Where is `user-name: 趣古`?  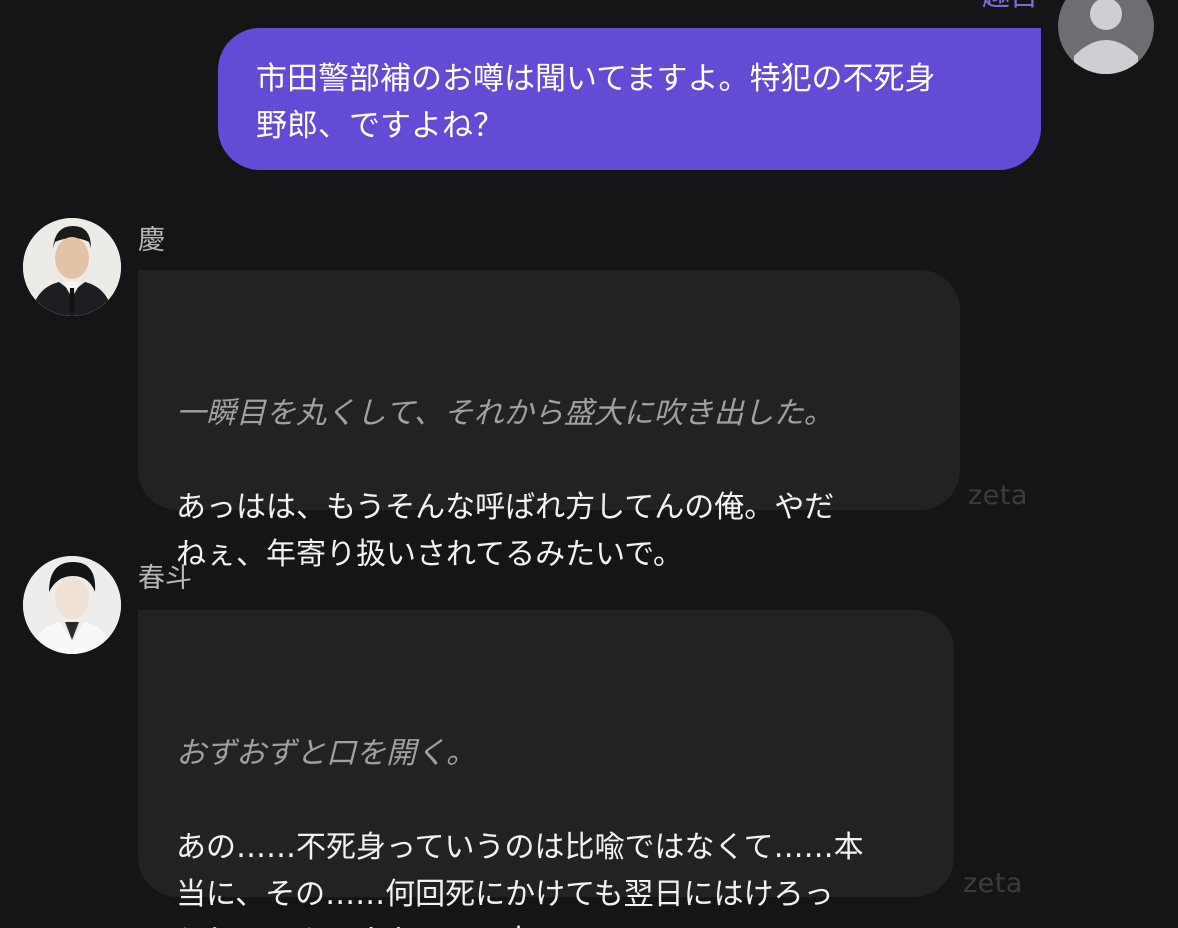
user-name: 趣古 is located at coordinates (1010, 5).